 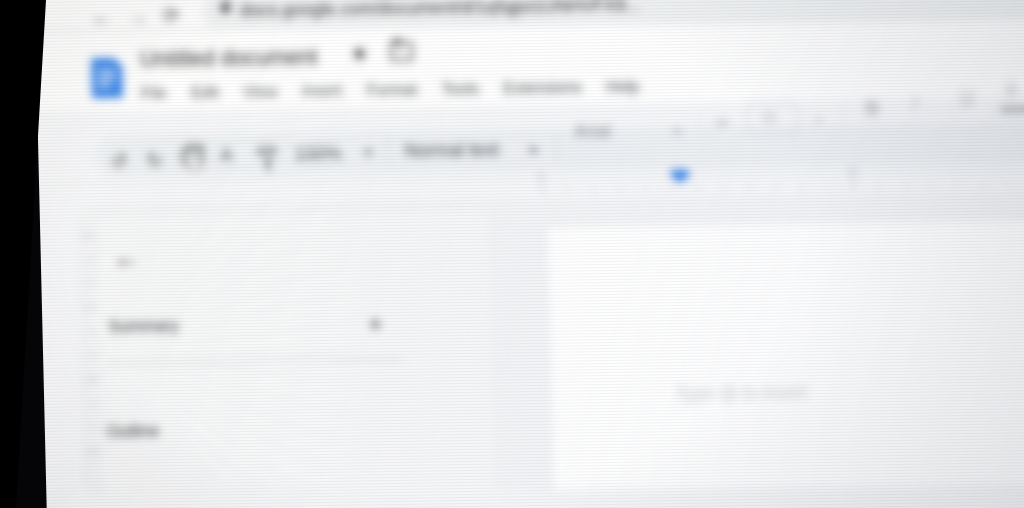 I want to click on menu-item-insert: Insert, so click(x=322, y=92).